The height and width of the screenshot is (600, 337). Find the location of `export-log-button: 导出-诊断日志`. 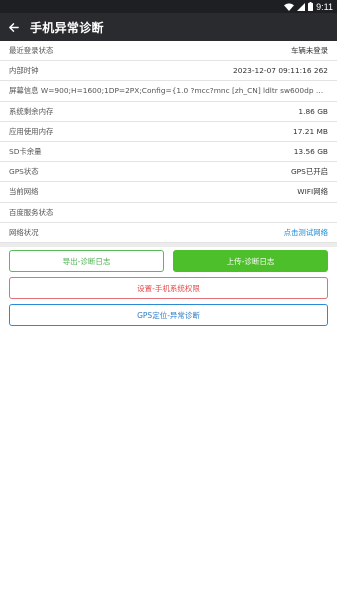

export-log-button: 导出-诊断日志 is located at coordinates (86, 261).